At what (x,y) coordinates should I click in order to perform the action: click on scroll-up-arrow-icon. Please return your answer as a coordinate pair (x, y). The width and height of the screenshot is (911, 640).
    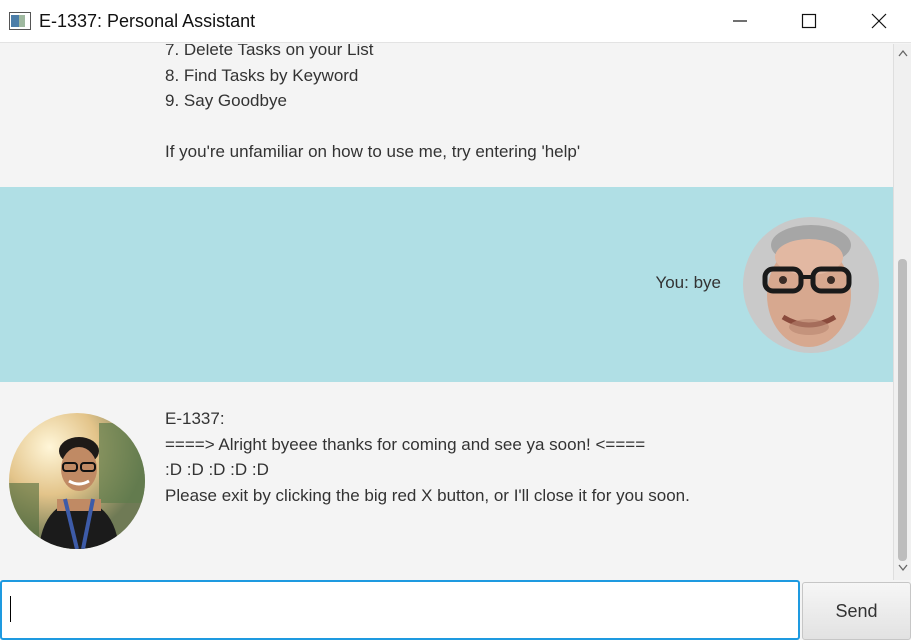
    Looking at the image, I should click on (903, 53).